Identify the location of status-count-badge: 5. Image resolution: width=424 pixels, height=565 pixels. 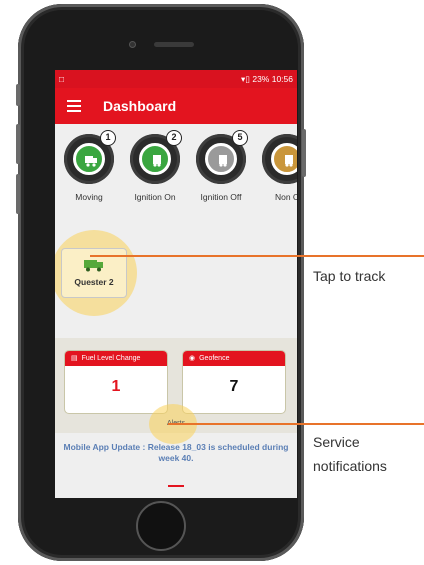
(240, 138).